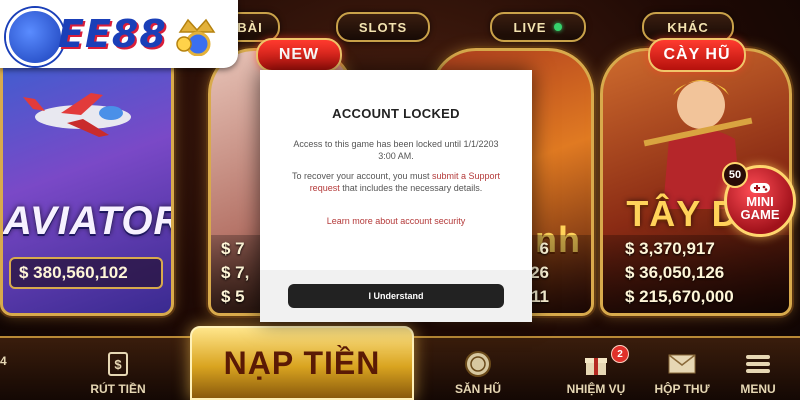 The height and width of the screenshot is (400, 800). What do you see at coordinates (35, 37) in the screenshot?
I see `logo-mascot-icon` at bounding box center [35, 37].